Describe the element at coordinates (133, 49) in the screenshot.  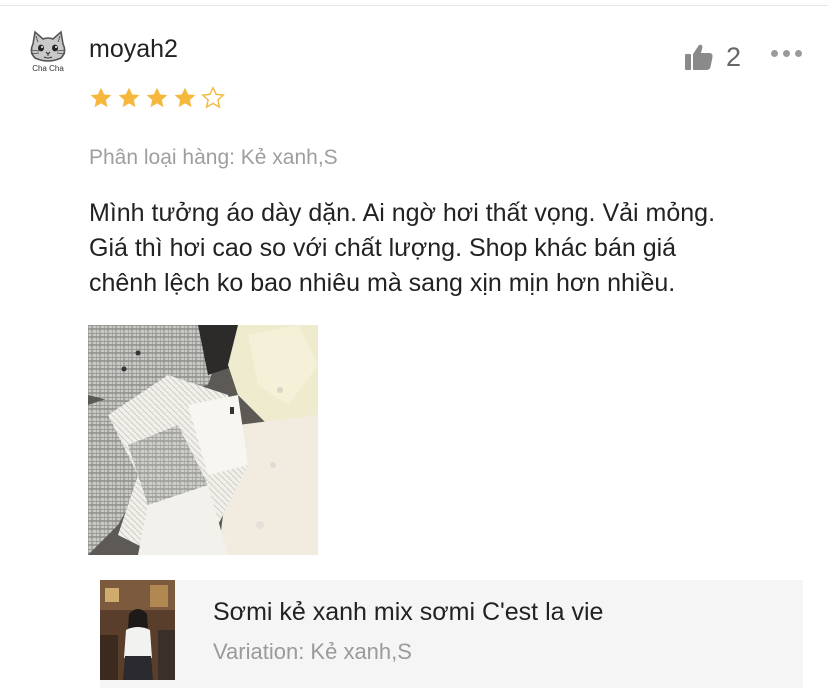
I see `review-username: moyah2` at that location.